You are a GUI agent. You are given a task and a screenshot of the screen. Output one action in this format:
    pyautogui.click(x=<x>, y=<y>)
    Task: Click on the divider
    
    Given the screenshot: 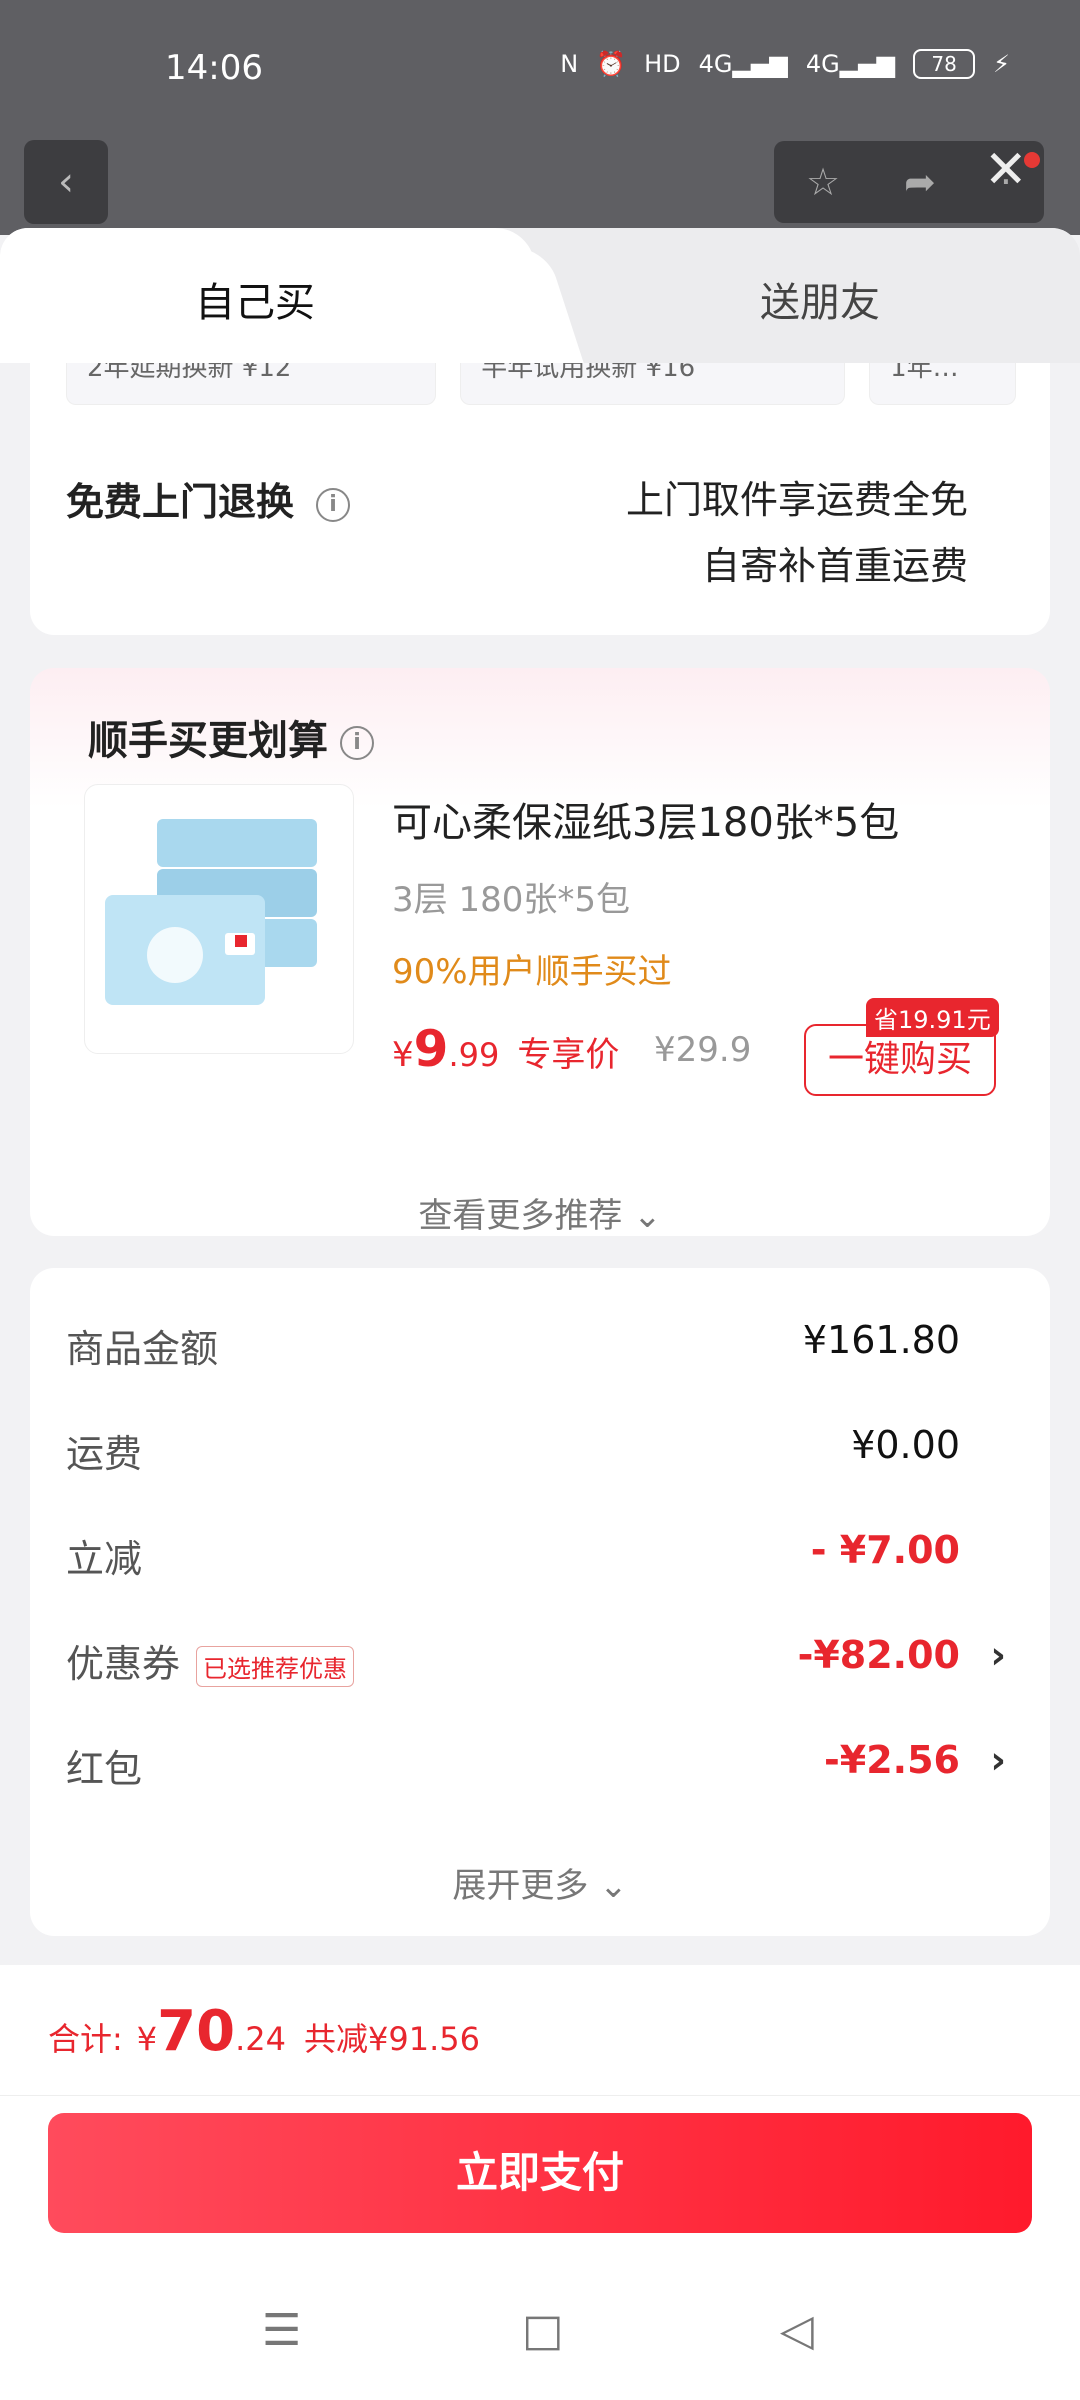 What is the action you would take?
    pyautogui.click(x=540, y=2095)
    